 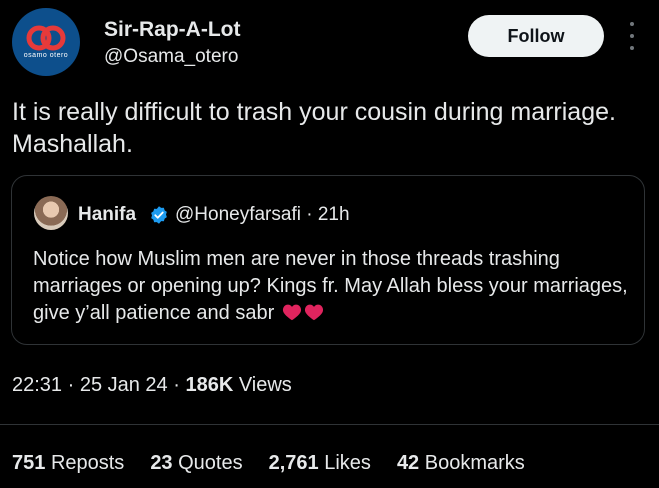 I want to click on reposts-count: 751, so click(x=29, y=463).